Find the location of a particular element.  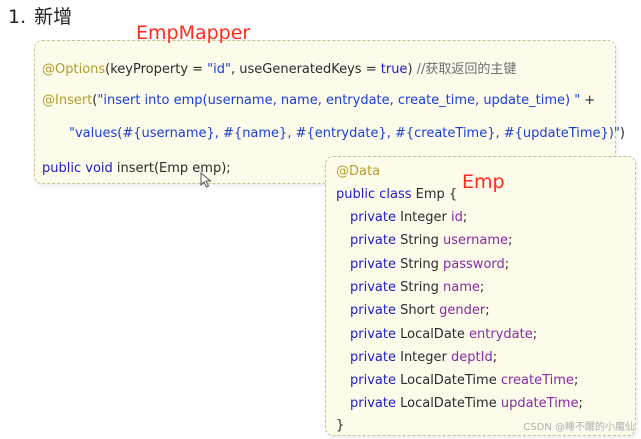

options-close: ) is located at coordinates (410, 69).